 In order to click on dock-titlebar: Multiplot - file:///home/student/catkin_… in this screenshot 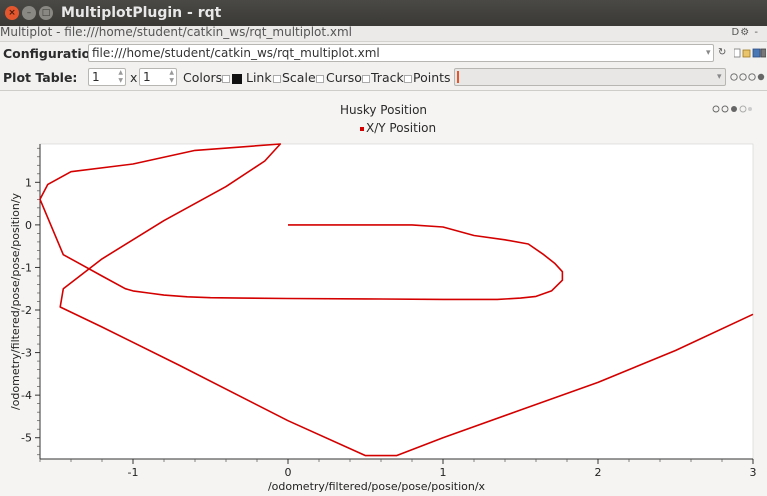, I will do `click(383, 34)`.